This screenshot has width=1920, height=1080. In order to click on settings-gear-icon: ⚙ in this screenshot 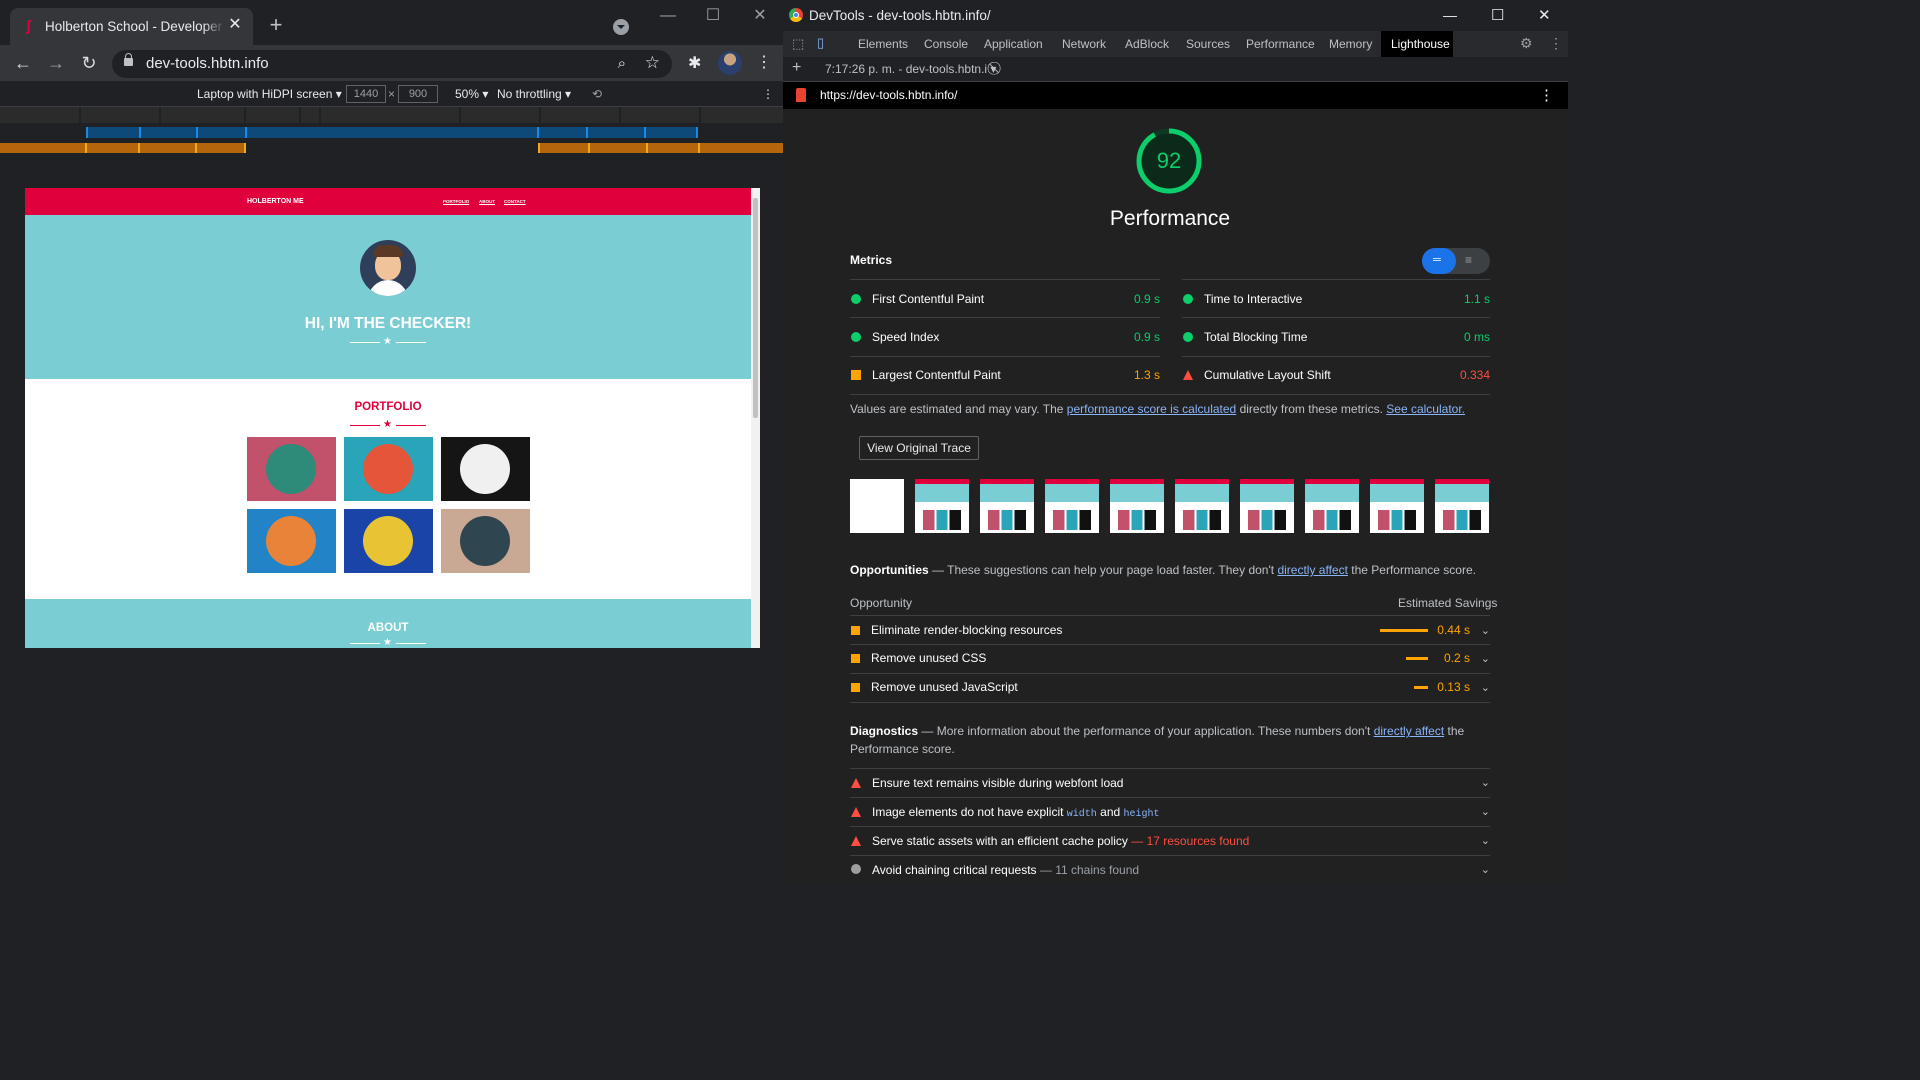, I will do `click(1526, 43)`.